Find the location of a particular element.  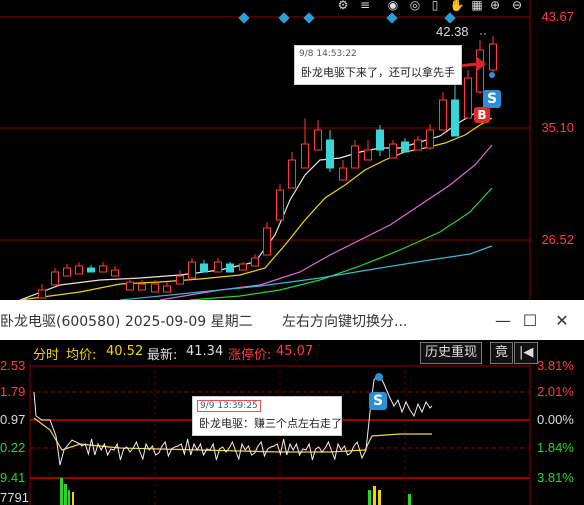

zoom-in-icon: ⊕ is located at coordinates (495, 6).